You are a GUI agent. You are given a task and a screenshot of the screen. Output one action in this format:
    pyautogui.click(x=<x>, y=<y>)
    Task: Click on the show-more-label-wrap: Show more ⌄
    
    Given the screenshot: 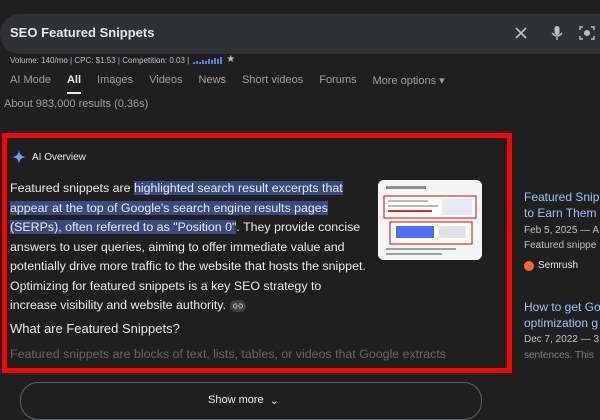 What is the action you would take?
    pyautogui.click(x=243, y=400)
    